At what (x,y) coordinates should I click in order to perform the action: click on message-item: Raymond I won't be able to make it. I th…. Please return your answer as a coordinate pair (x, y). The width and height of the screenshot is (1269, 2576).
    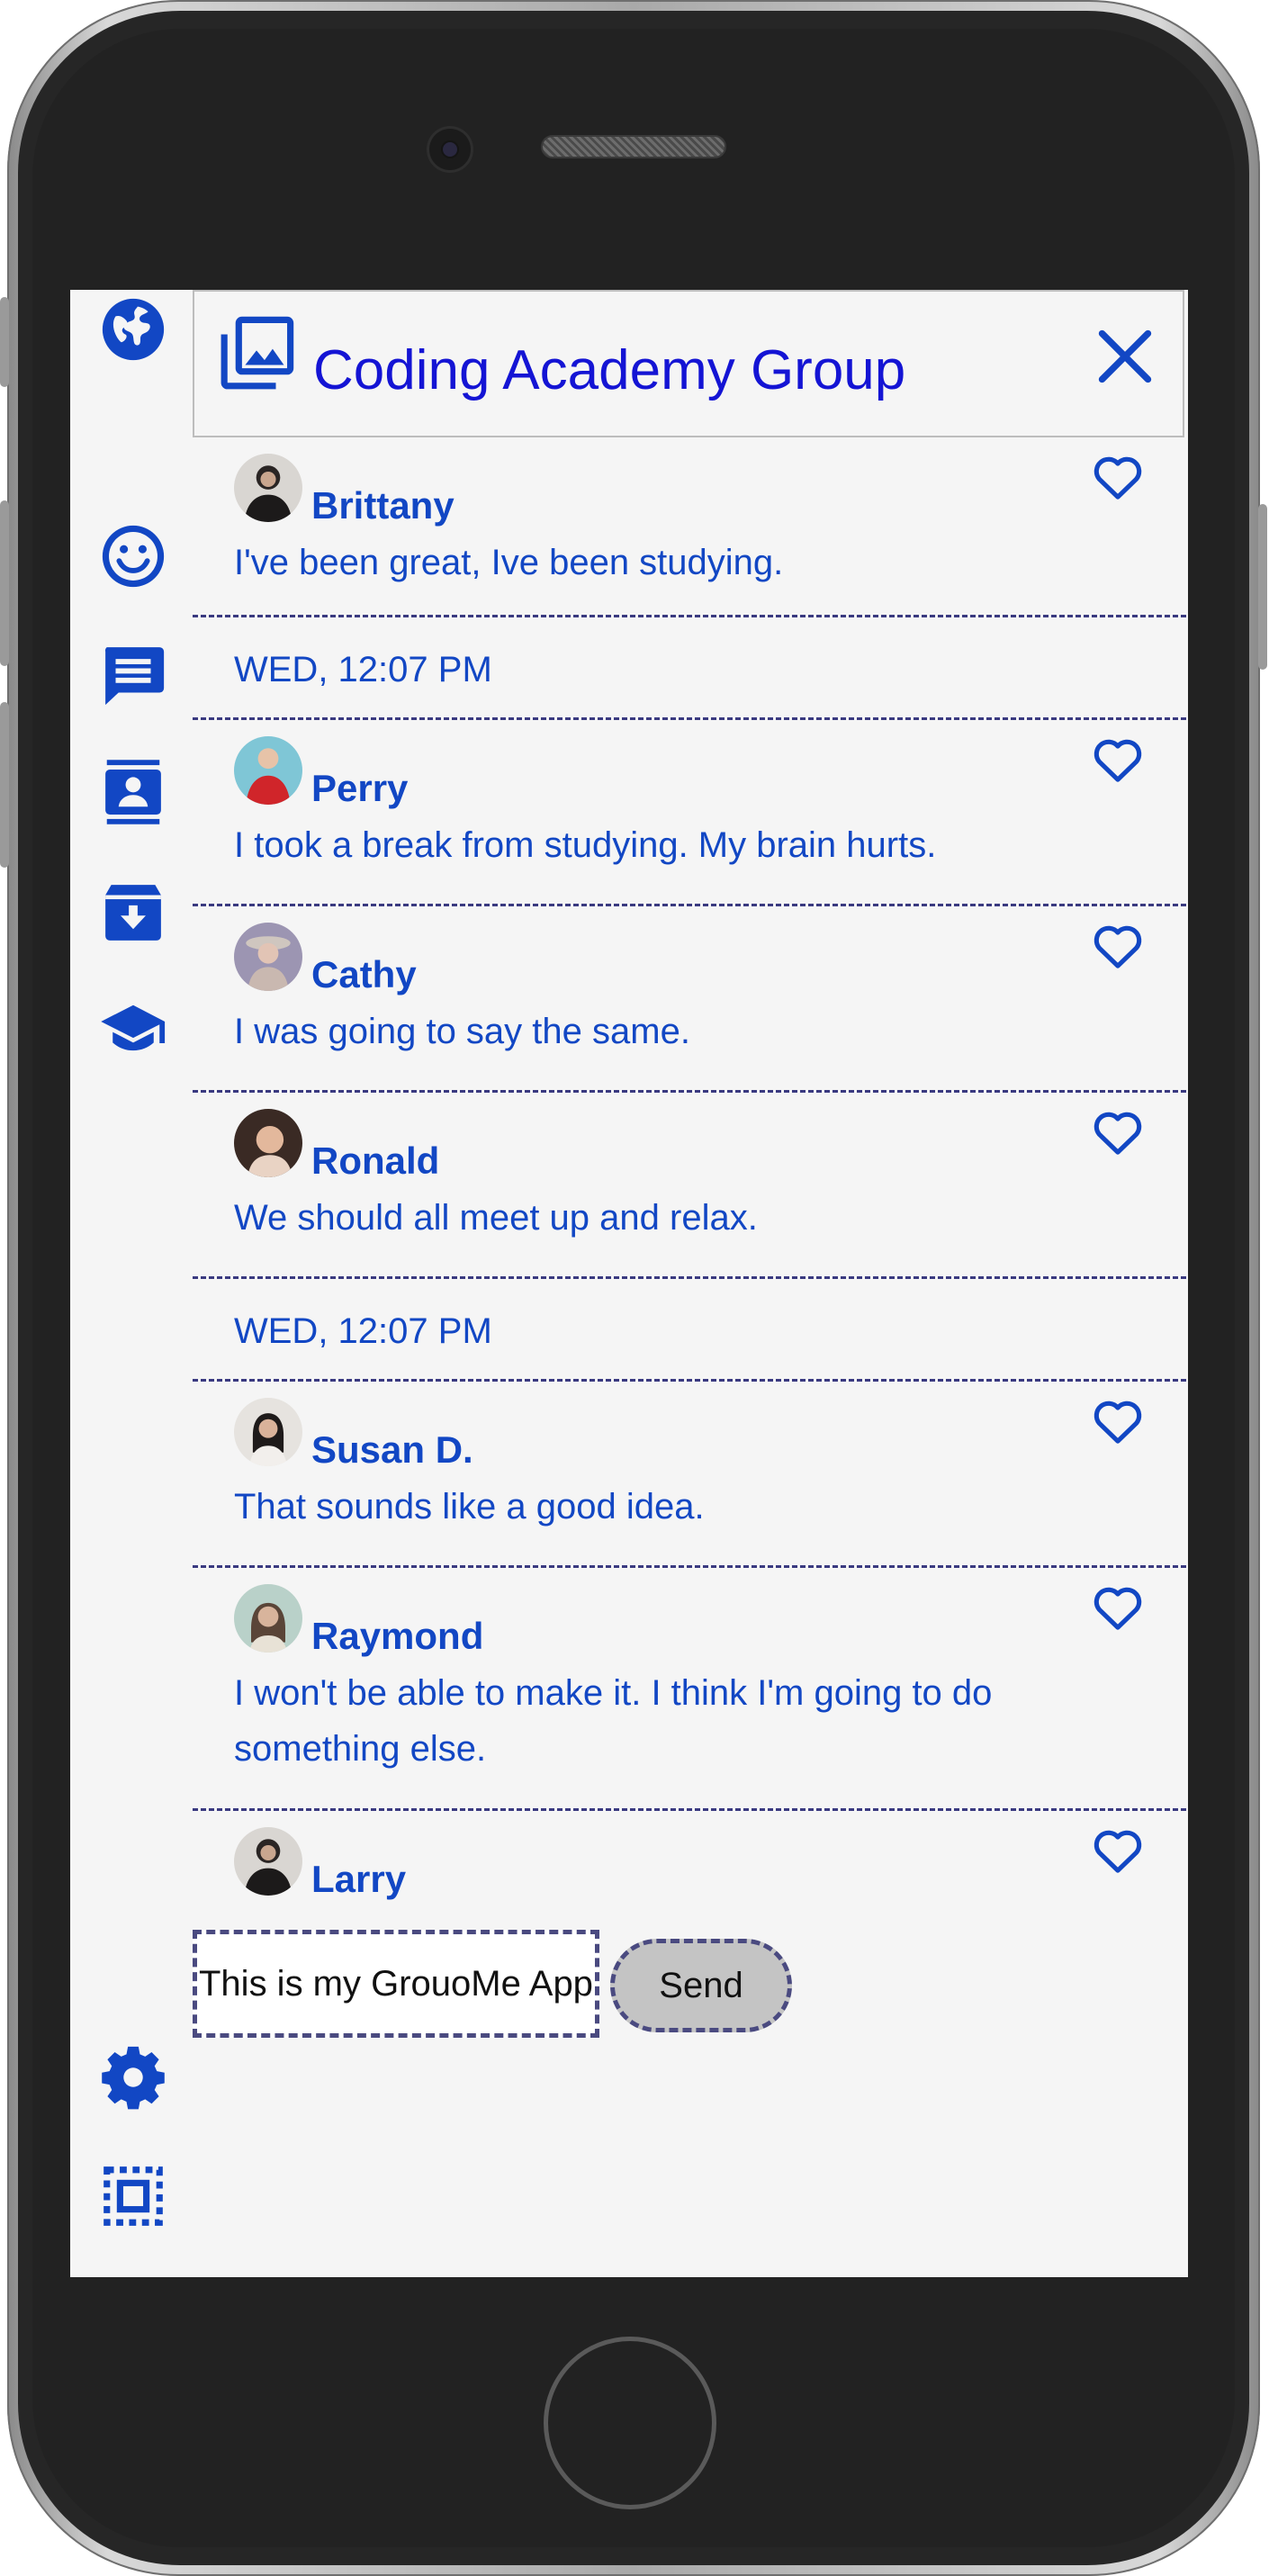
    Looking at the image, I should click on (690, 1689).